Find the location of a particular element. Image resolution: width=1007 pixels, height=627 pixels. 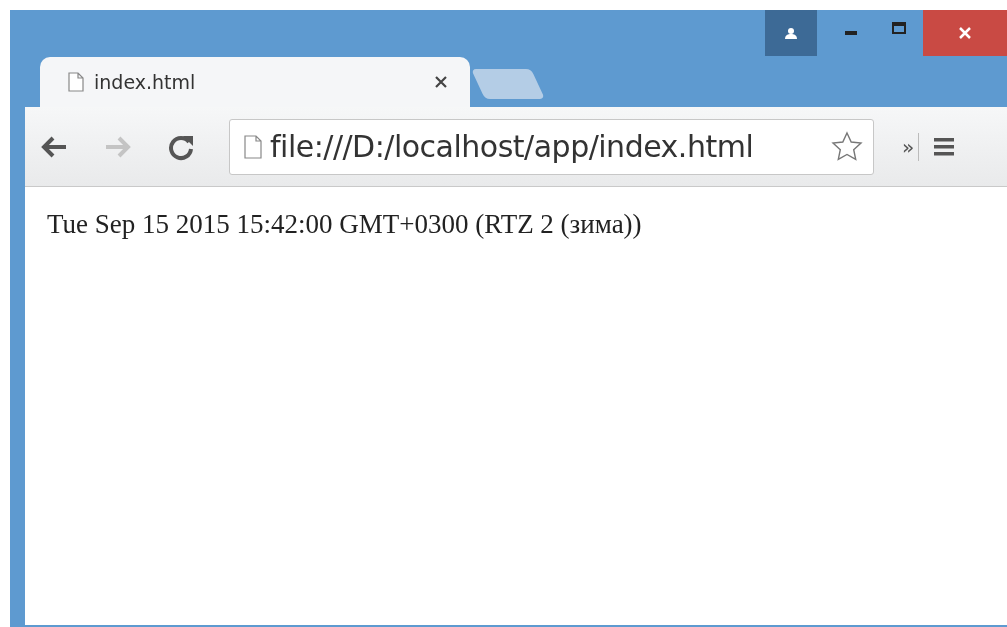

star-icon is located at coordinates (847, 146).